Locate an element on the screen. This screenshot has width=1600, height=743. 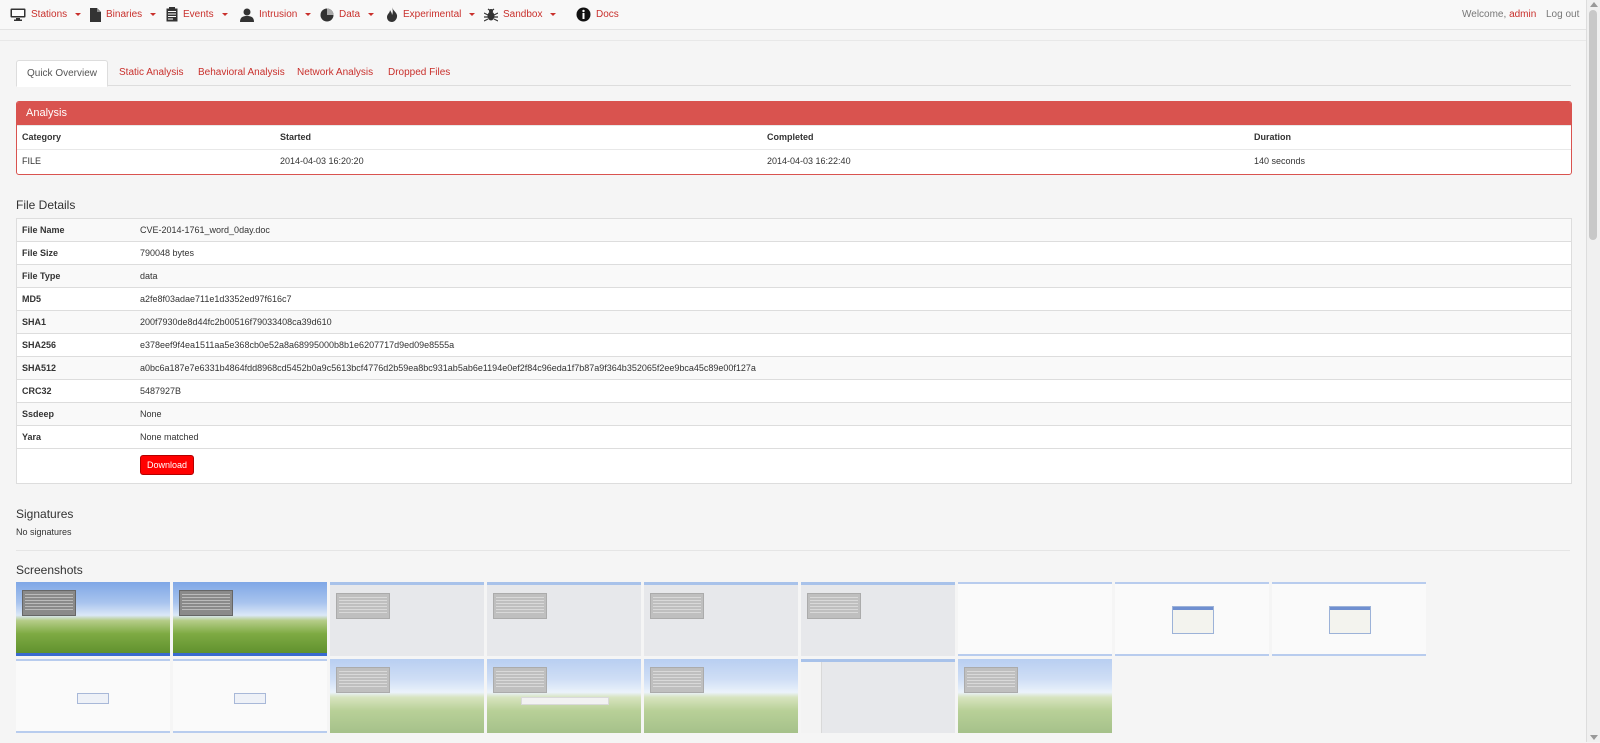
table-row: CRC32 5487927B is located at coordinates (794, 390).